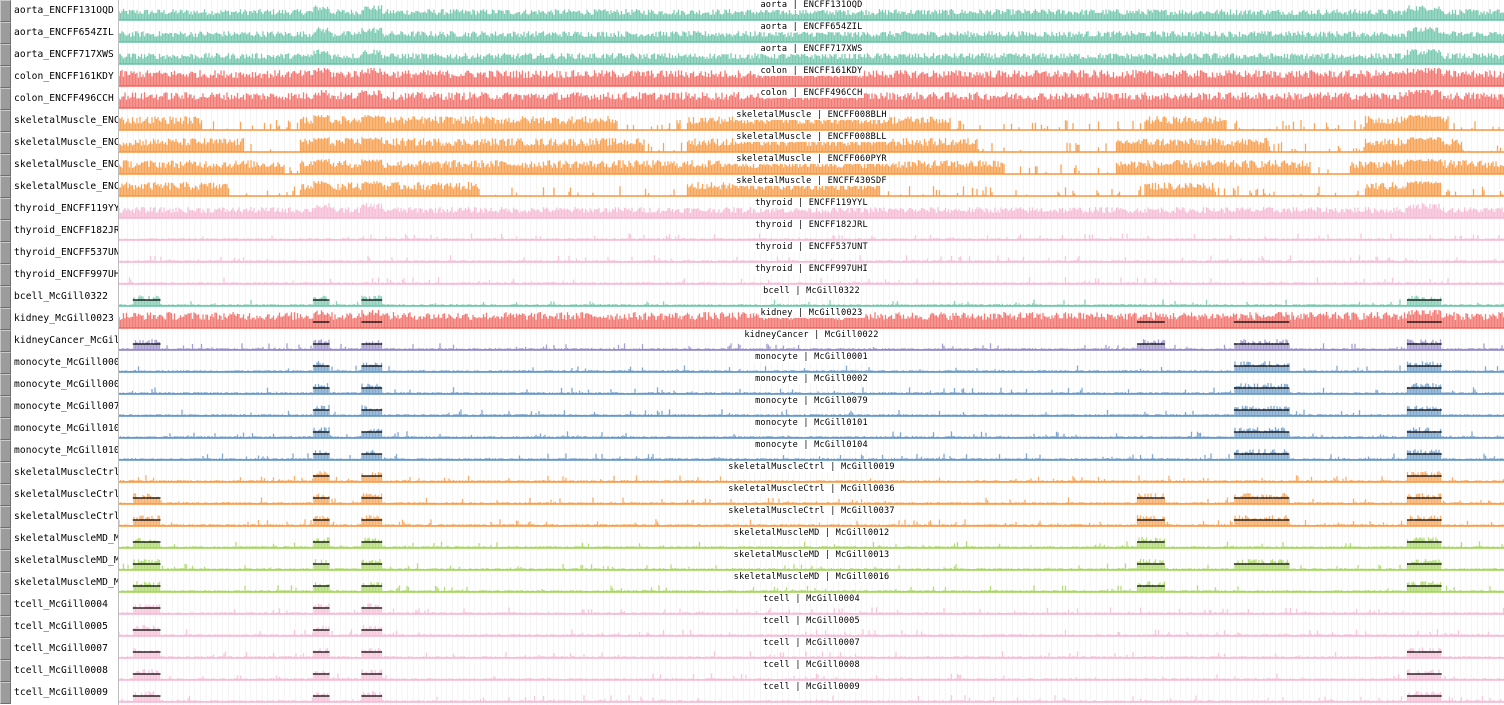 The image size is (1504, 705). What do you see at coordinates (66, 495) in the screenshot?
I see `track-name-label: skeletalMuscleCtrl_McGill0036` at bounding box center [66, 495].